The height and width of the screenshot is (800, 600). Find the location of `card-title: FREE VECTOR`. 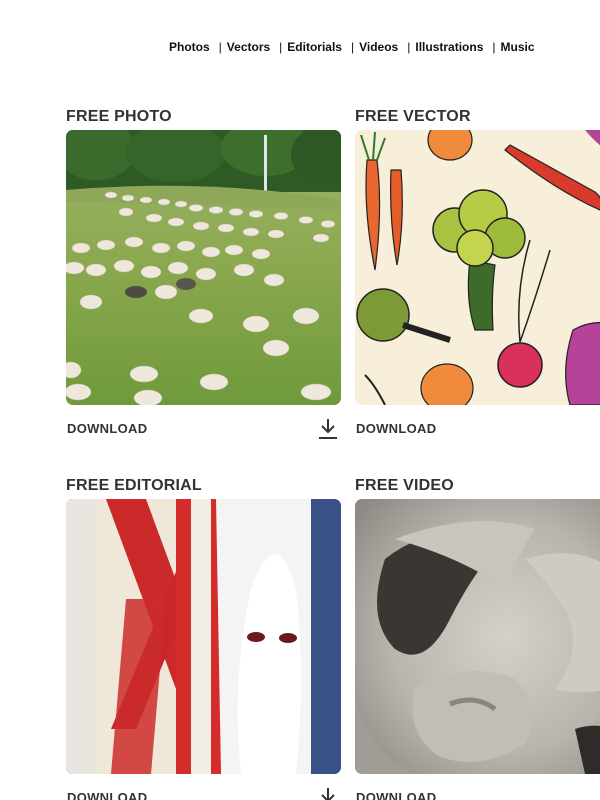

card-title: FREE VECTOR is located at coordinates (413, 116).